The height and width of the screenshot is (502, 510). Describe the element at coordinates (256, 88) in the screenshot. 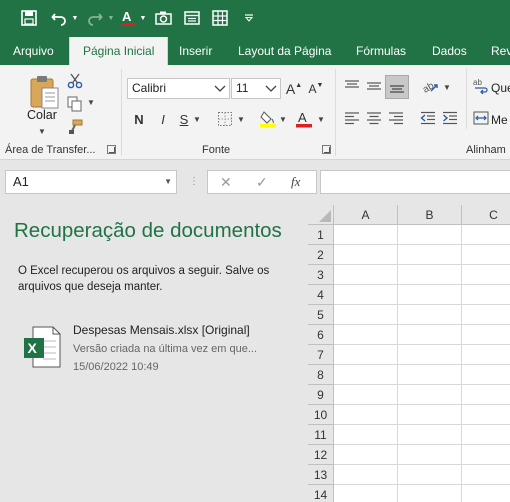

I see `font-size-combo: 11` at that location.